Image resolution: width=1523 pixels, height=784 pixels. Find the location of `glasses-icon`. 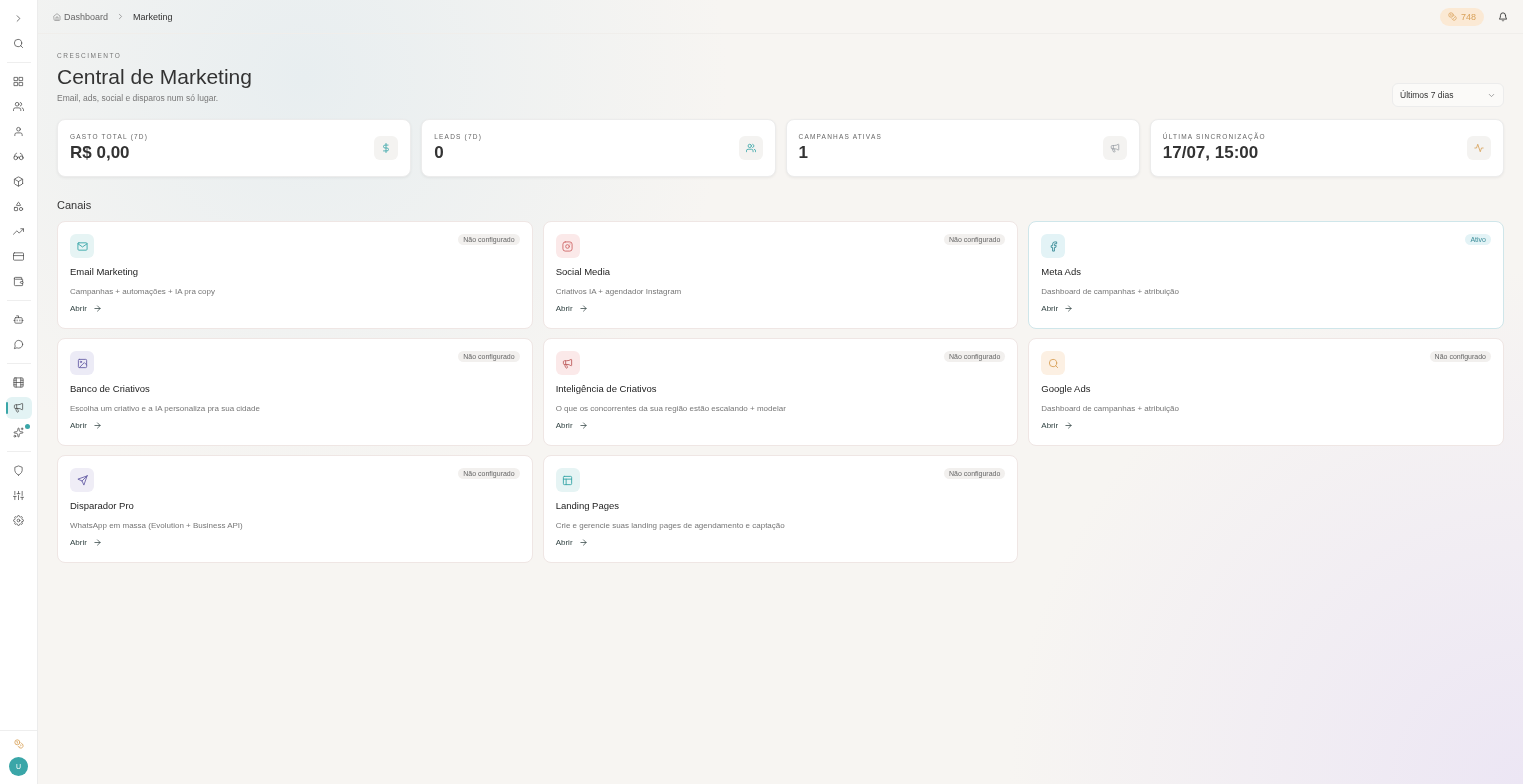

glasses-icon is located at coordinates (18, 156).